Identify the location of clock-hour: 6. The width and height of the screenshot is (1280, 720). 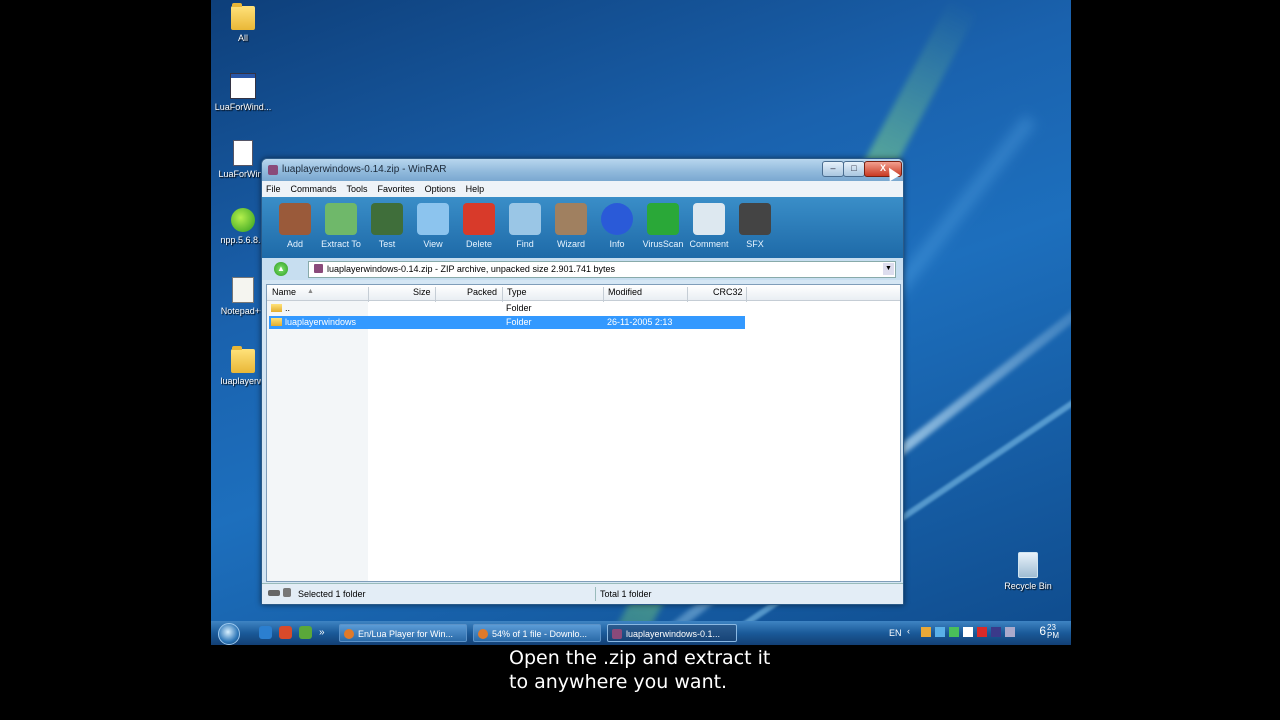
(1042, 631).